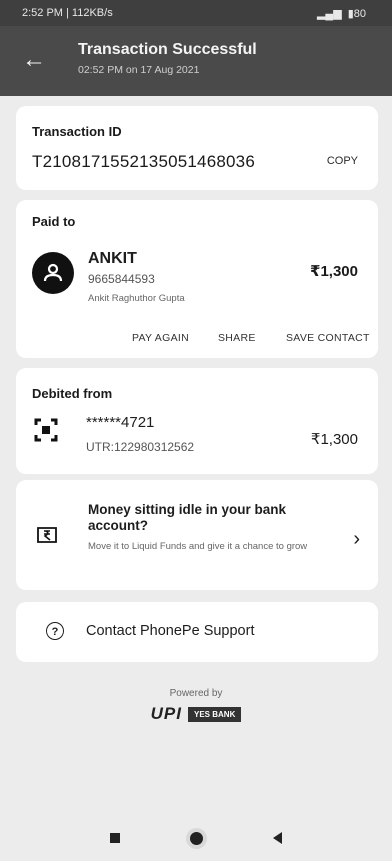 The width and height of the screenshot is (392, 861). What do you see at coordinates (359, 13) in the screenshot?
I see `battery-level: 80` at bounding box center [359, 13].